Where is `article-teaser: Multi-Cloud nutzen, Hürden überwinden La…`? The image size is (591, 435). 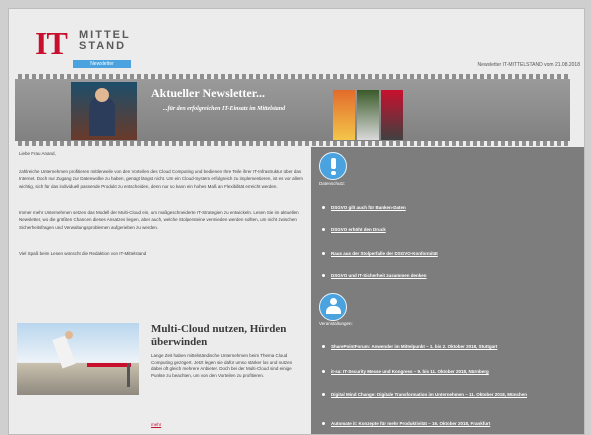 article-teaser: Multi-Cloud nutzen, Hürden überwinden La… is located at coordinates (160, 376).